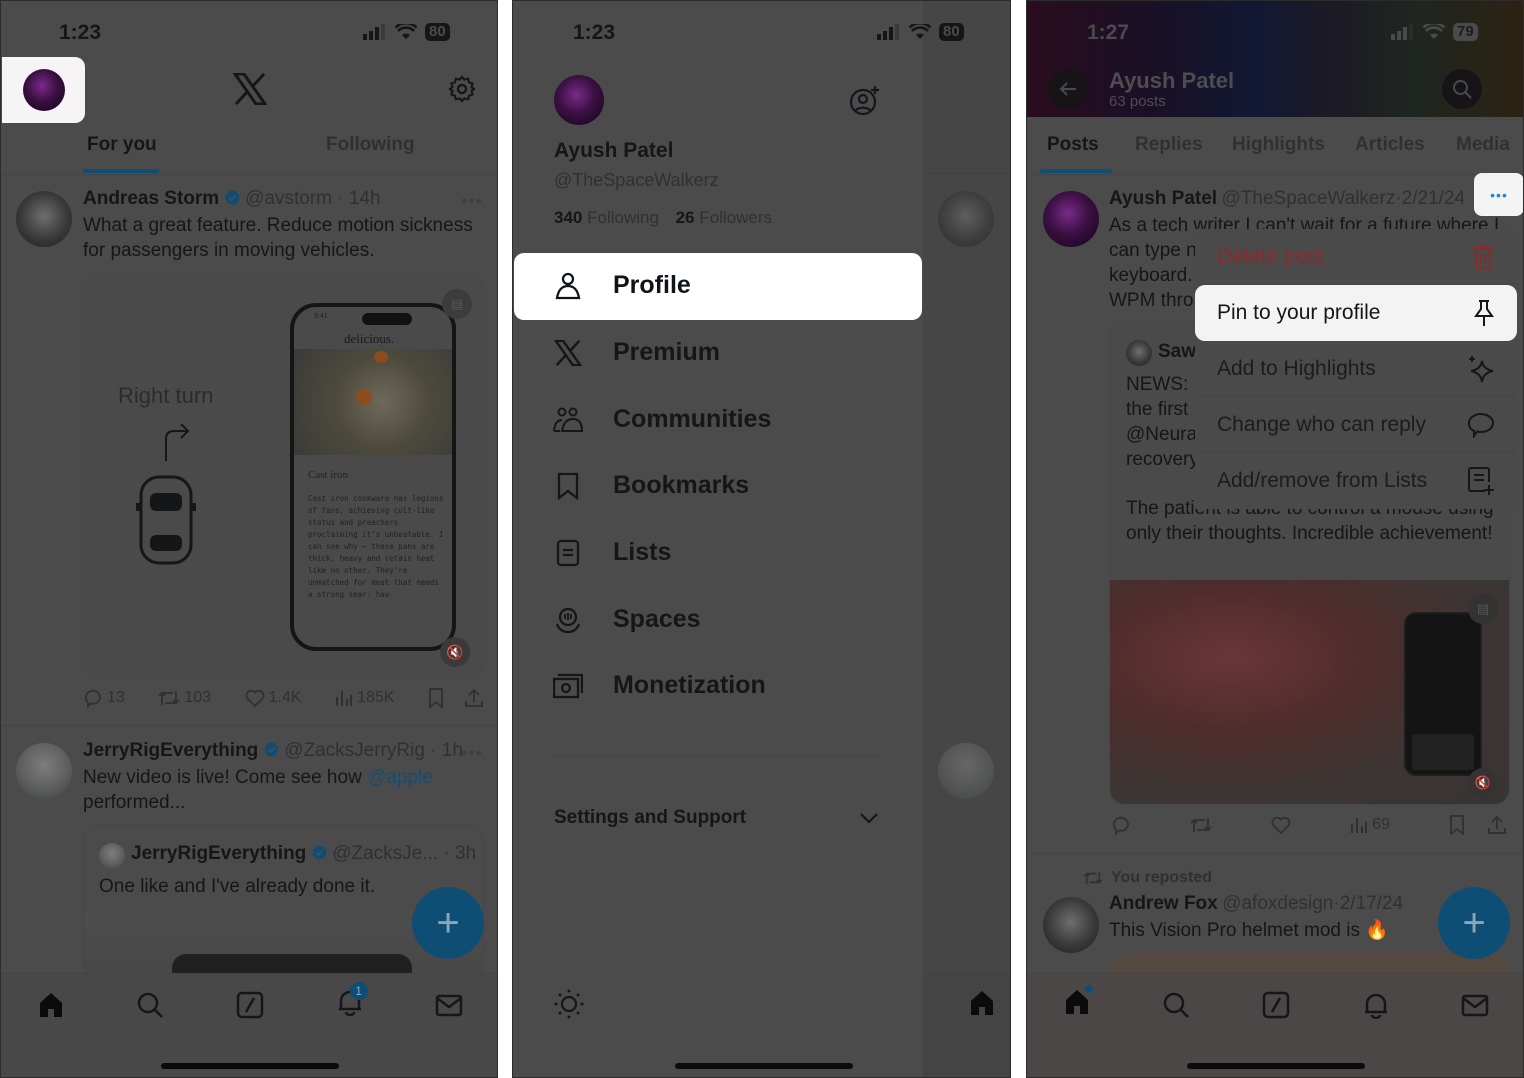  Describe the element at coordinates (1121, 825) in the screenshot. I see `reply-icon` at that location.